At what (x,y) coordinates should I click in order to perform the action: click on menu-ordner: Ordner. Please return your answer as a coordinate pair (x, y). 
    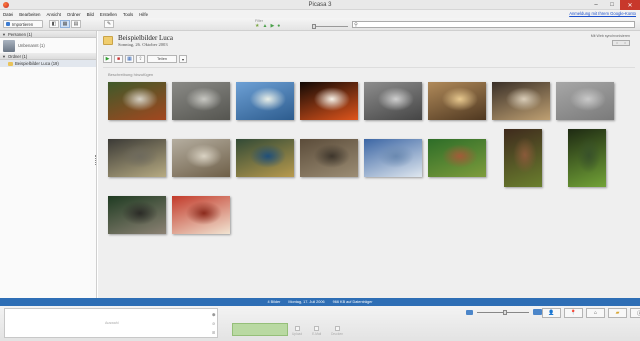
    Looking at the image, I should click on (74, 14).